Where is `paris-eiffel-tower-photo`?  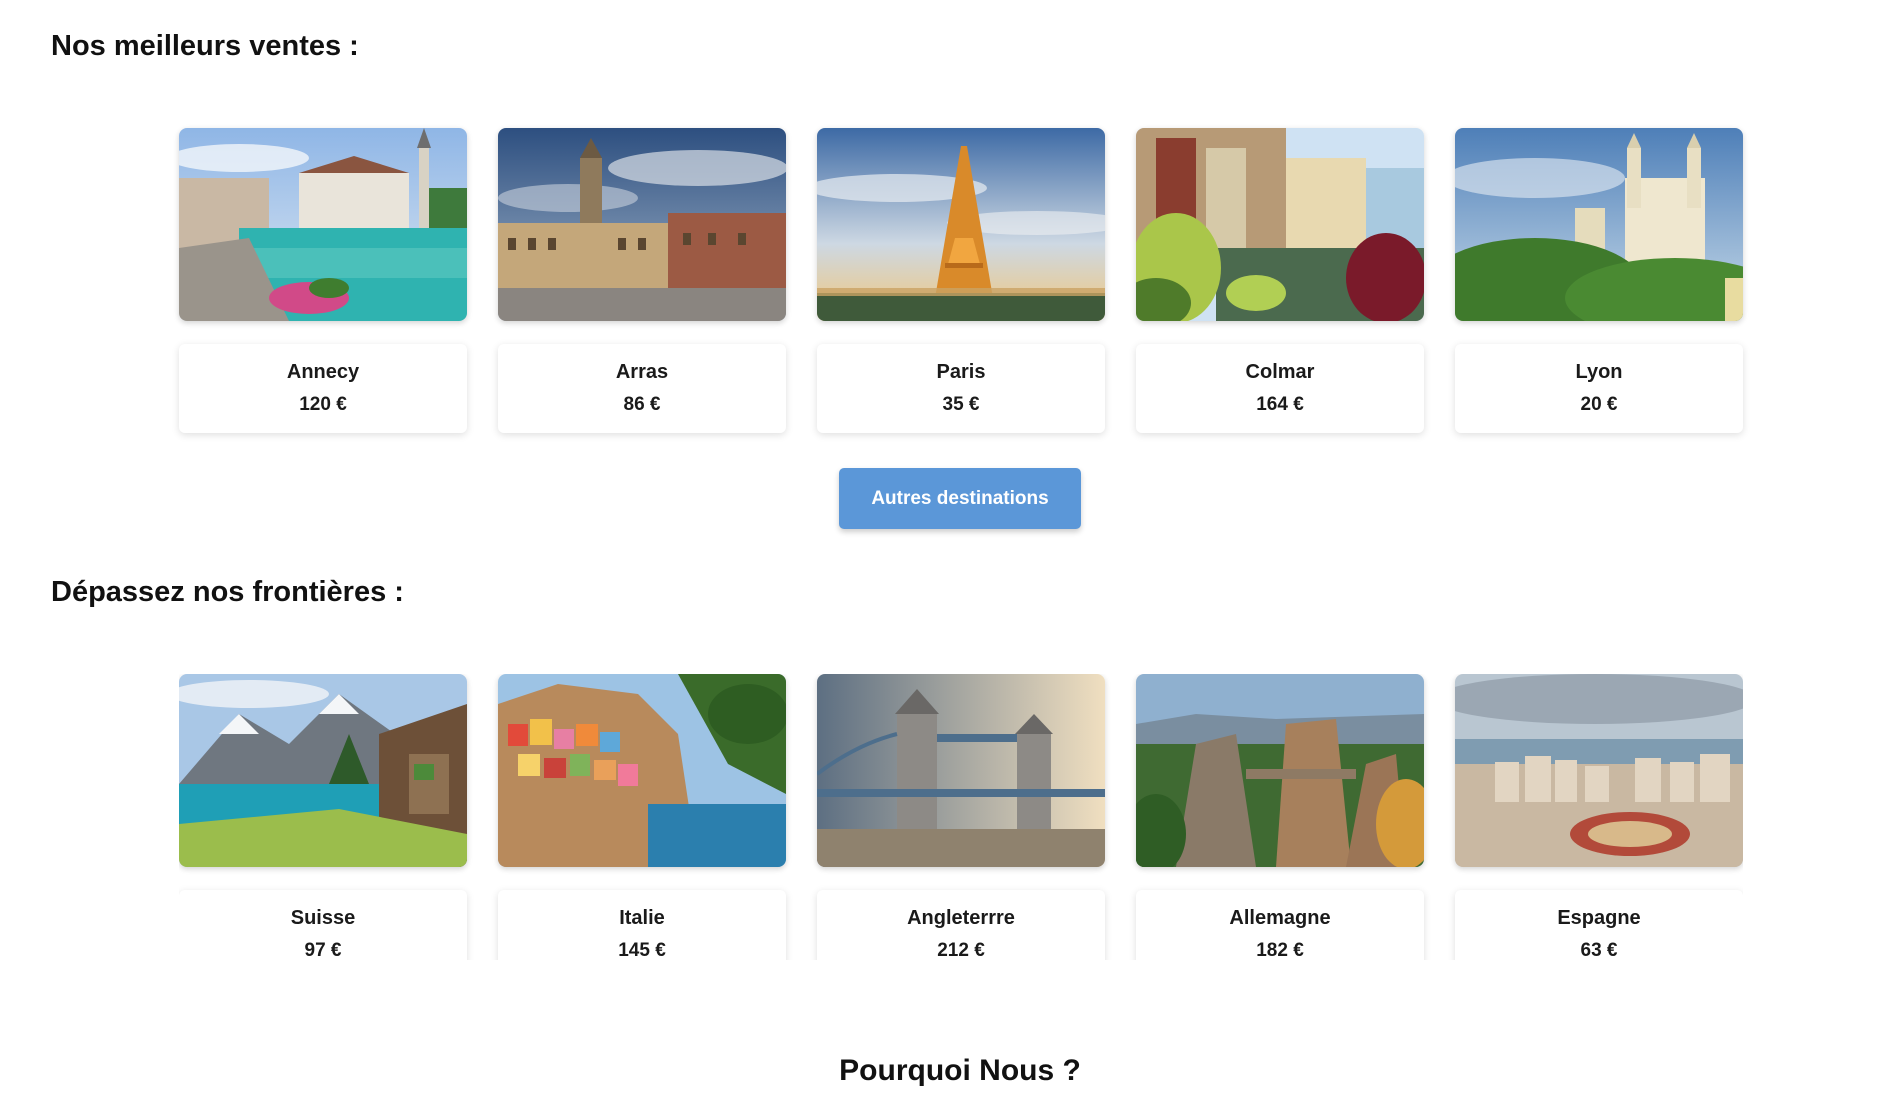 paris-eiffel-tower-photo is located at coordinates (961, 224).